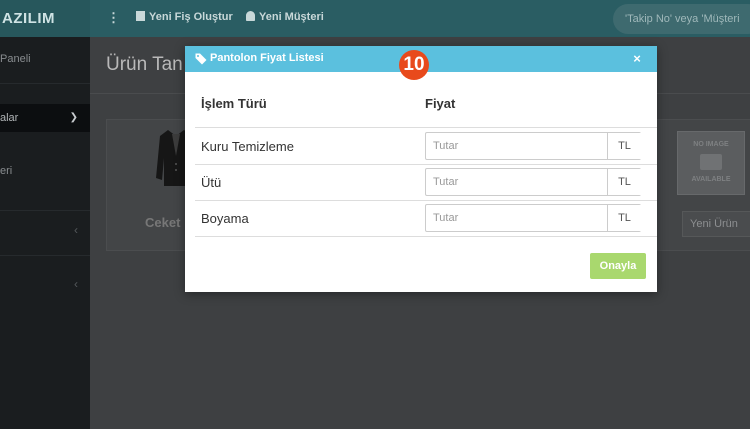 The height and width of the screenshot is (429, 750). What do you see at coordinates (711, 144) in the screenshot?
I see `no-image-text: NO IMAGE` at bounding box center [711, 144].